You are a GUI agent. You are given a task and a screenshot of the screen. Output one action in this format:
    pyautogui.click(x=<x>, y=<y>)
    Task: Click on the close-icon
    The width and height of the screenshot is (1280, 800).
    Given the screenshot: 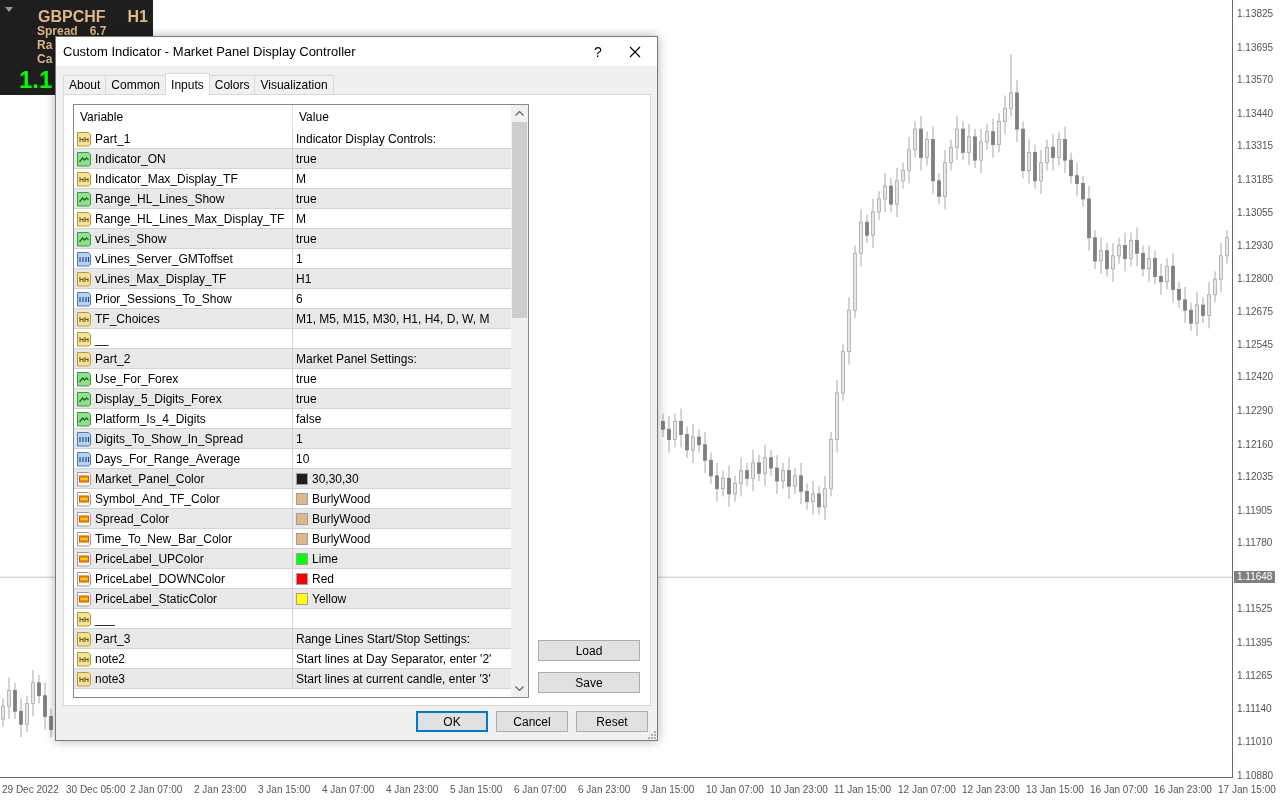 What is the action you would take?
    pyautogui.click(x=635, y=51)
    